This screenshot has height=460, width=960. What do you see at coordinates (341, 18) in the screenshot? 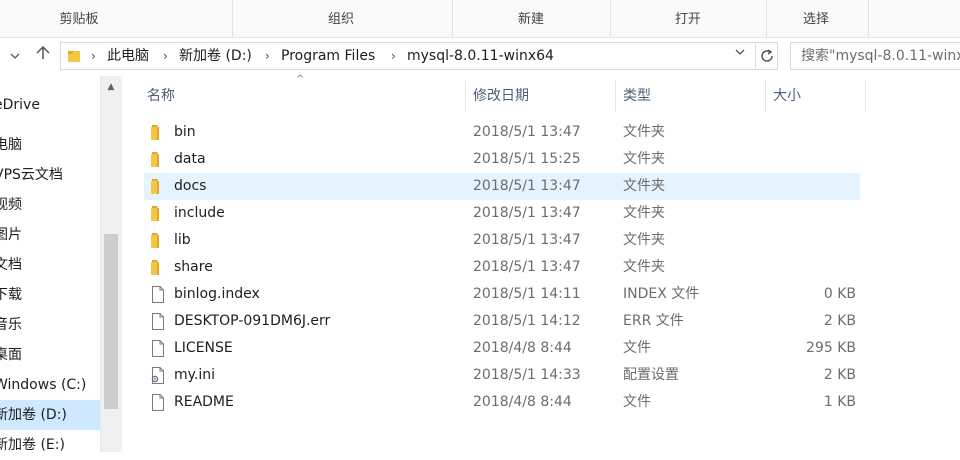
I see `ribbon-group-organize: 组织` at bounding box center [341, 18].